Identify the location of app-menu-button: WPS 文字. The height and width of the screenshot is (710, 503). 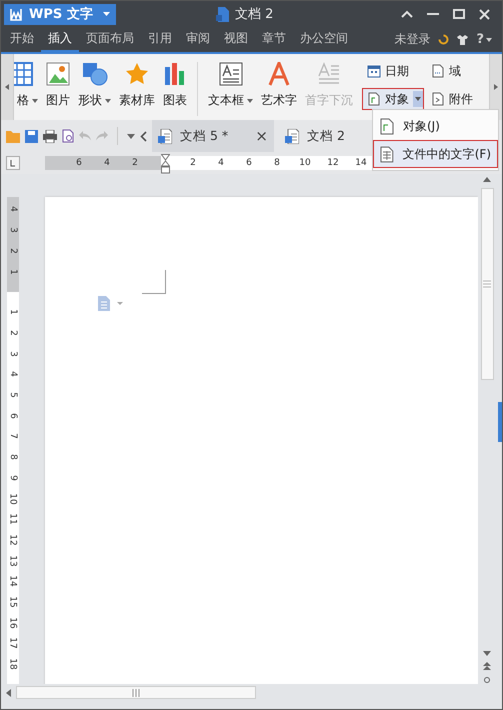
(60, 14).